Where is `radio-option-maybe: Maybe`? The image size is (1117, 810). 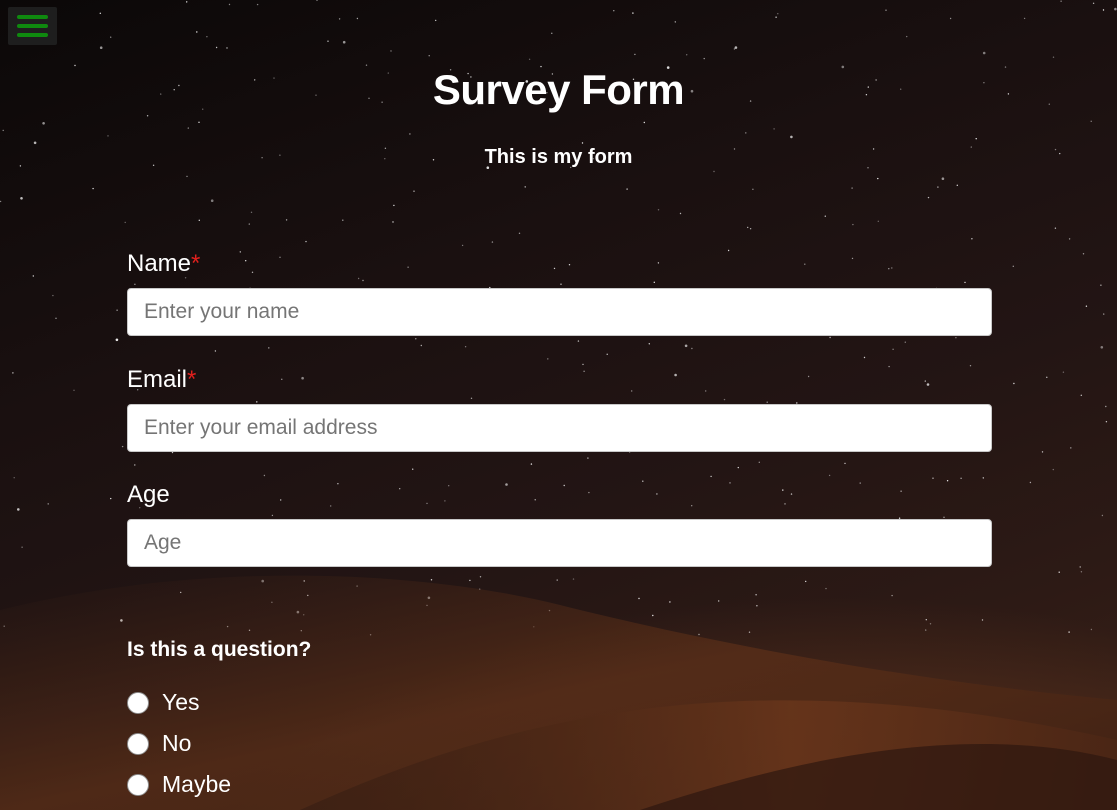
radio-option-maybe: Maybe is located at coordinates (179, 784).